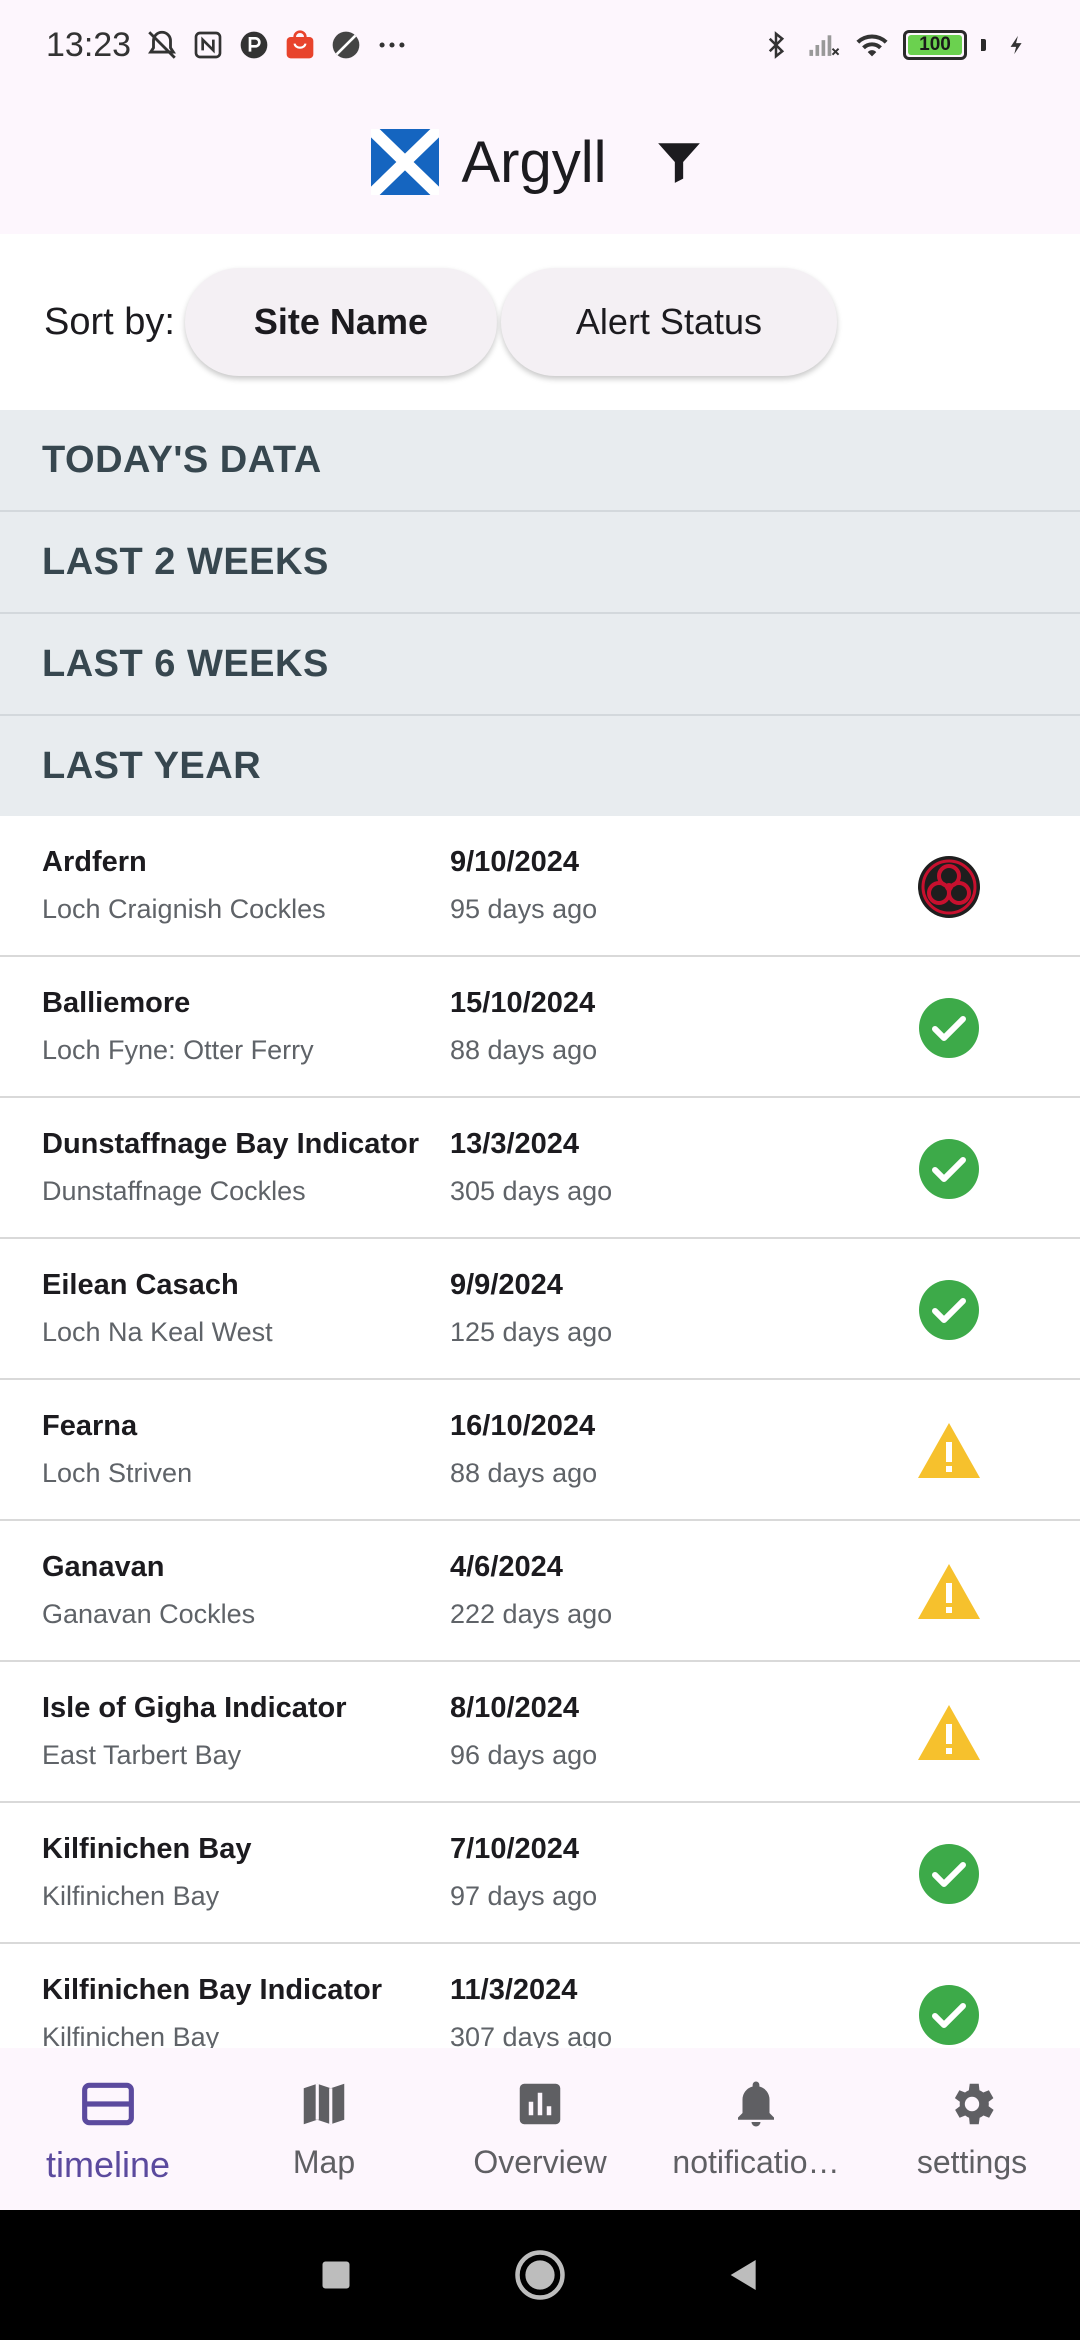  Describe the element at coordinates (89, 44) in the screenshot. I see `status-time: 13:23` at that location.